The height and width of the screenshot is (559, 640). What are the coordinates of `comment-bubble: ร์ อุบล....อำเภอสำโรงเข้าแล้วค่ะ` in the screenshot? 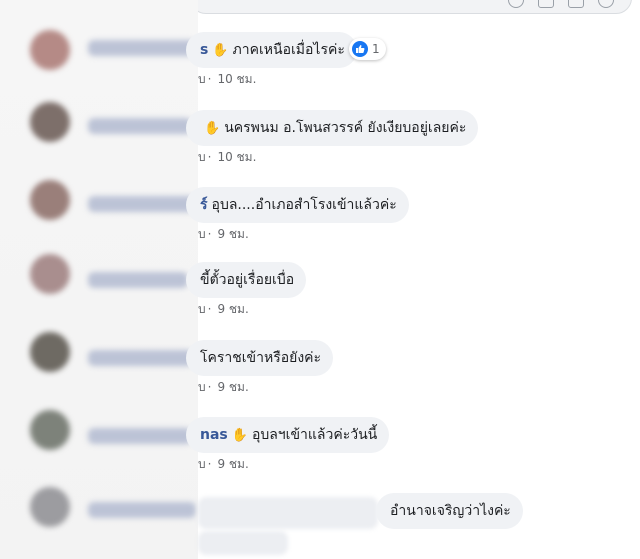 It's located at (297, 205).